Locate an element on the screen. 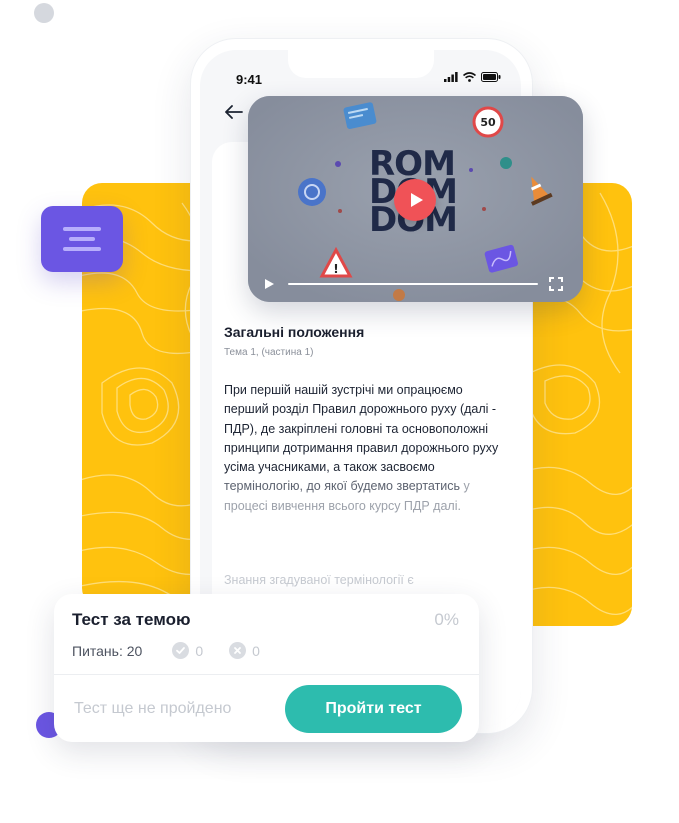 Image resolution: width=679 pixels, height=823 pixels. lesson-body-fade1: термінологію, до якої будемо звертатись is located at coordinates (342, 486).